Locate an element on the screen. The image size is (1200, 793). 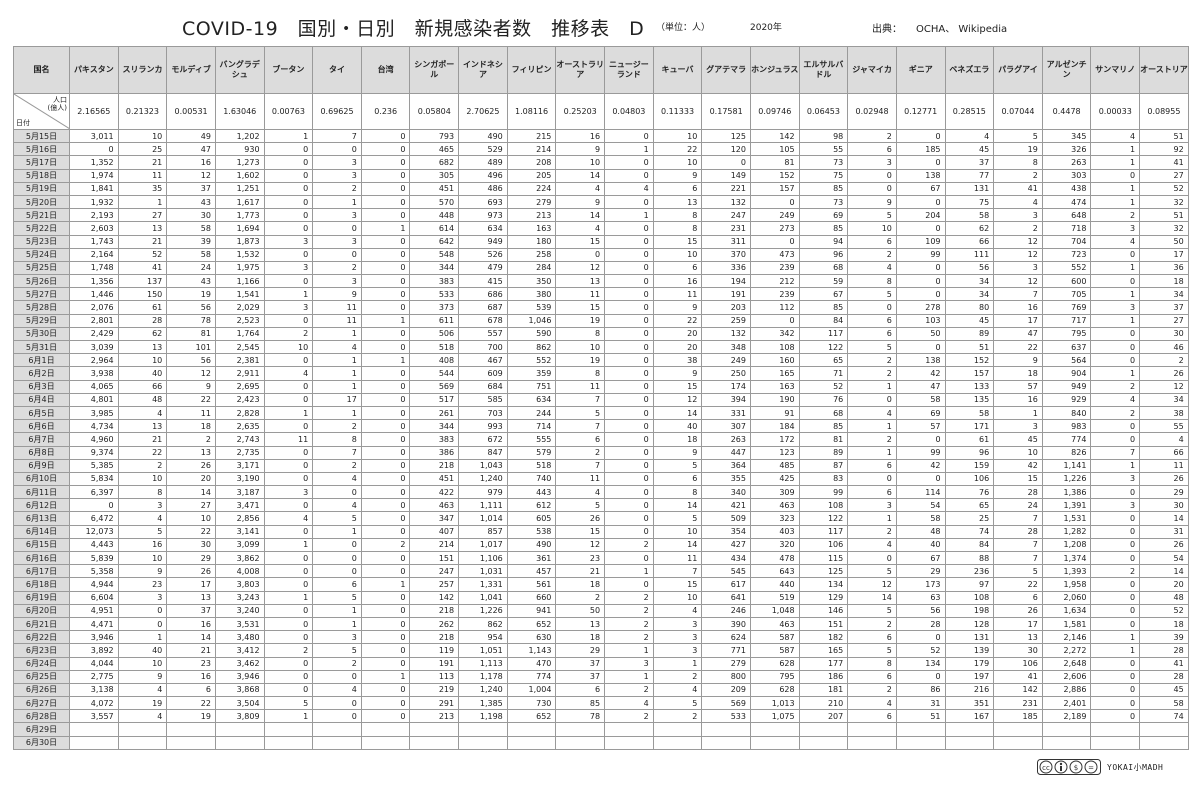
date-cell: 6月16日 is located at coordinates (41, 558).